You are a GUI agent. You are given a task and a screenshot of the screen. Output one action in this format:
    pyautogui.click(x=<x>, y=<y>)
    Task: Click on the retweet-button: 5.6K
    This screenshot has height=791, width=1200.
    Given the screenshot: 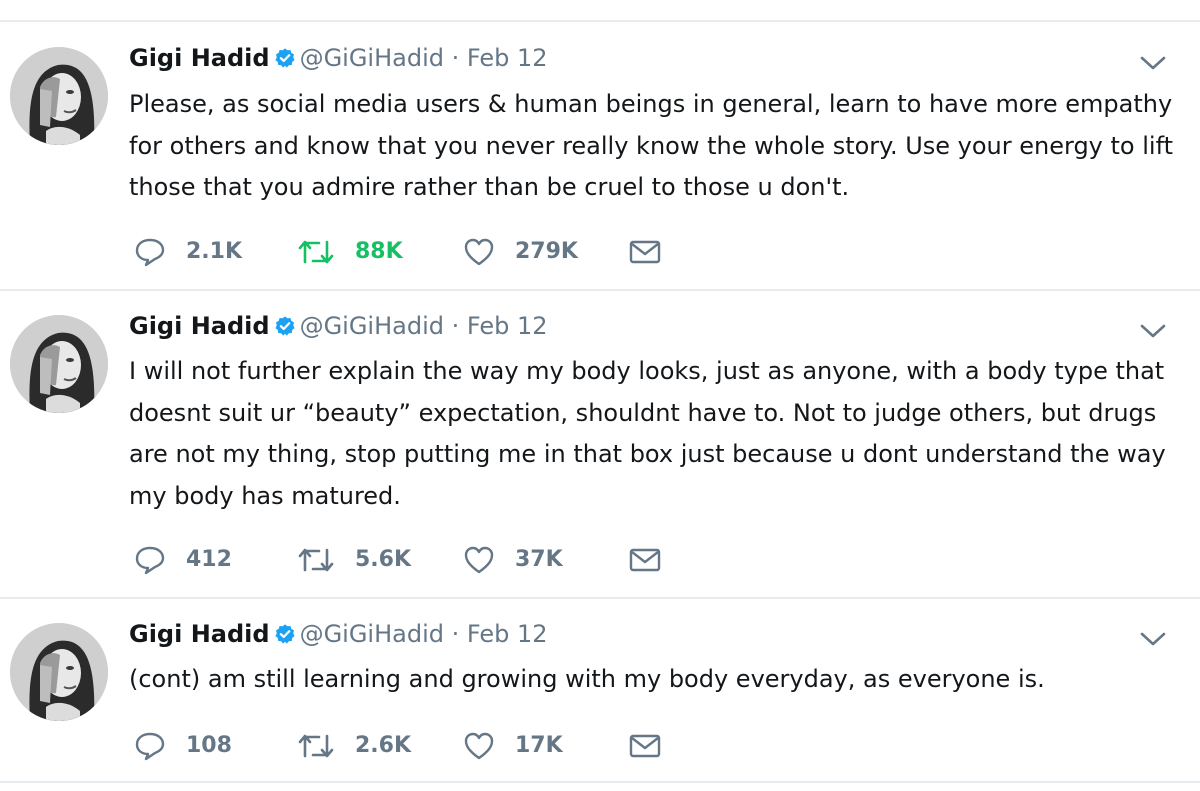 What is the action you would take?
    pyautogui.click(x=354, y=560)
    